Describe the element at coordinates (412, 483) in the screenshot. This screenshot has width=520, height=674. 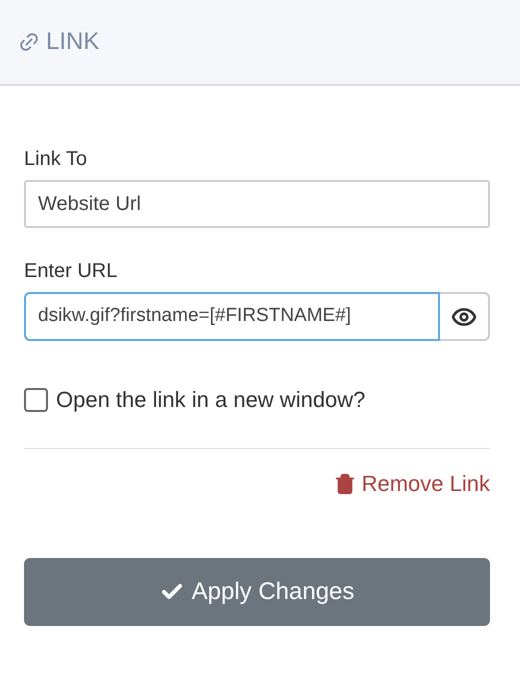
I see `remove-link: Remove Link` at that location.